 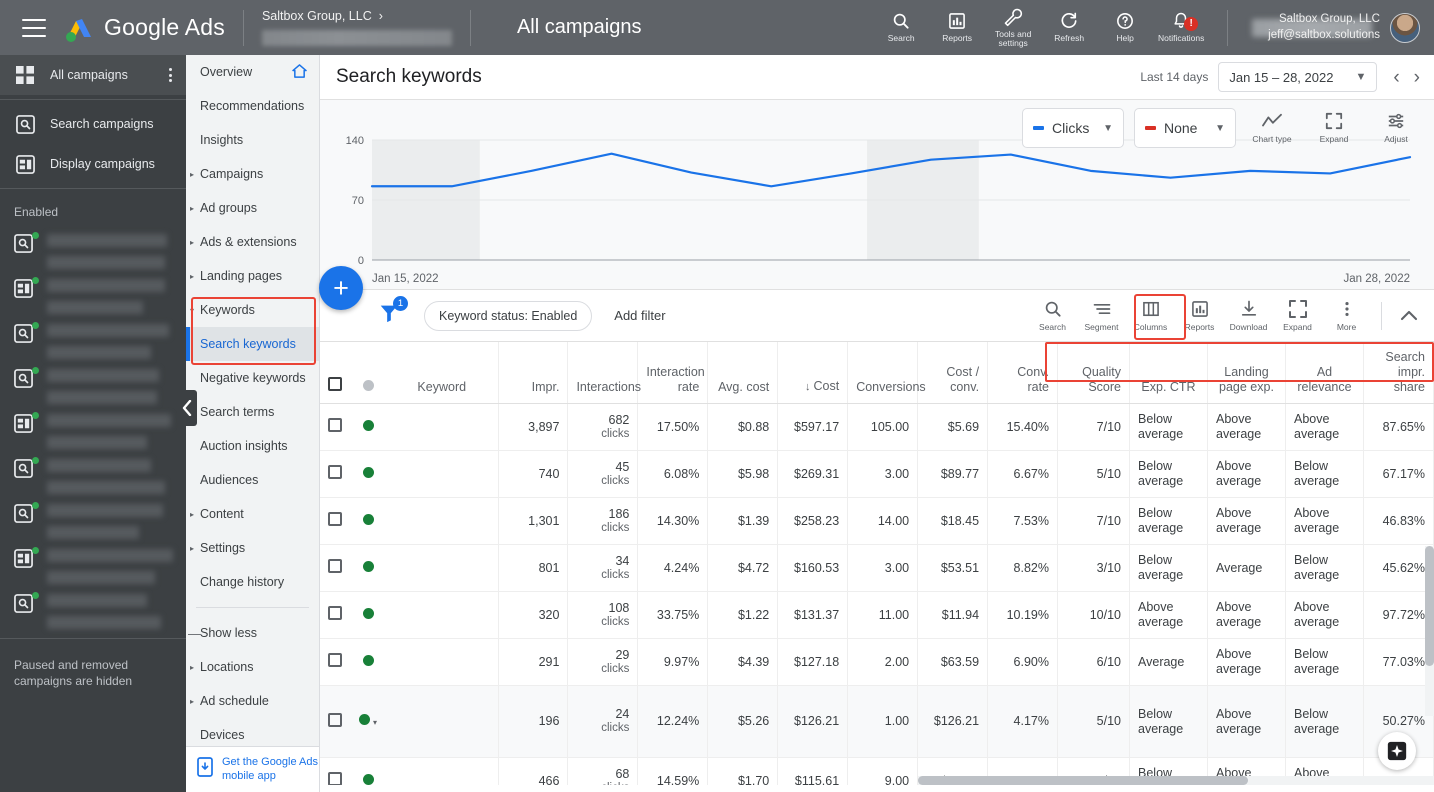 What do you see at coordinates (1346, 315) in the screenshot?
I see `toolbar-more-button: More` at bounding box center [1346, 315].